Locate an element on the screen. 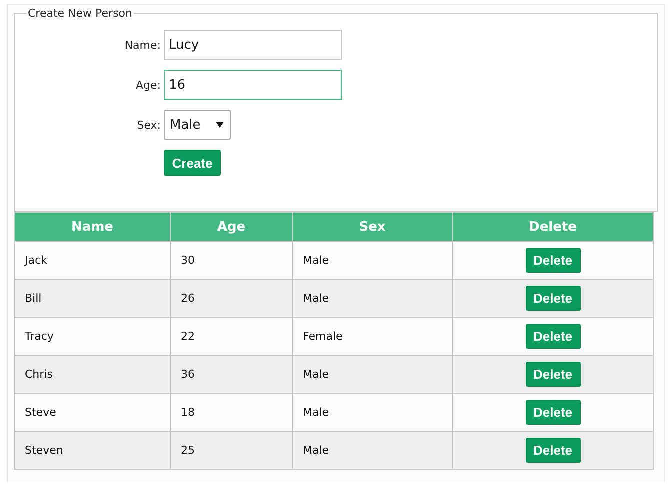 Image resolution: width=670 pixels, height=485 pixels. column-header: Age is located at coordinates (231, 227).